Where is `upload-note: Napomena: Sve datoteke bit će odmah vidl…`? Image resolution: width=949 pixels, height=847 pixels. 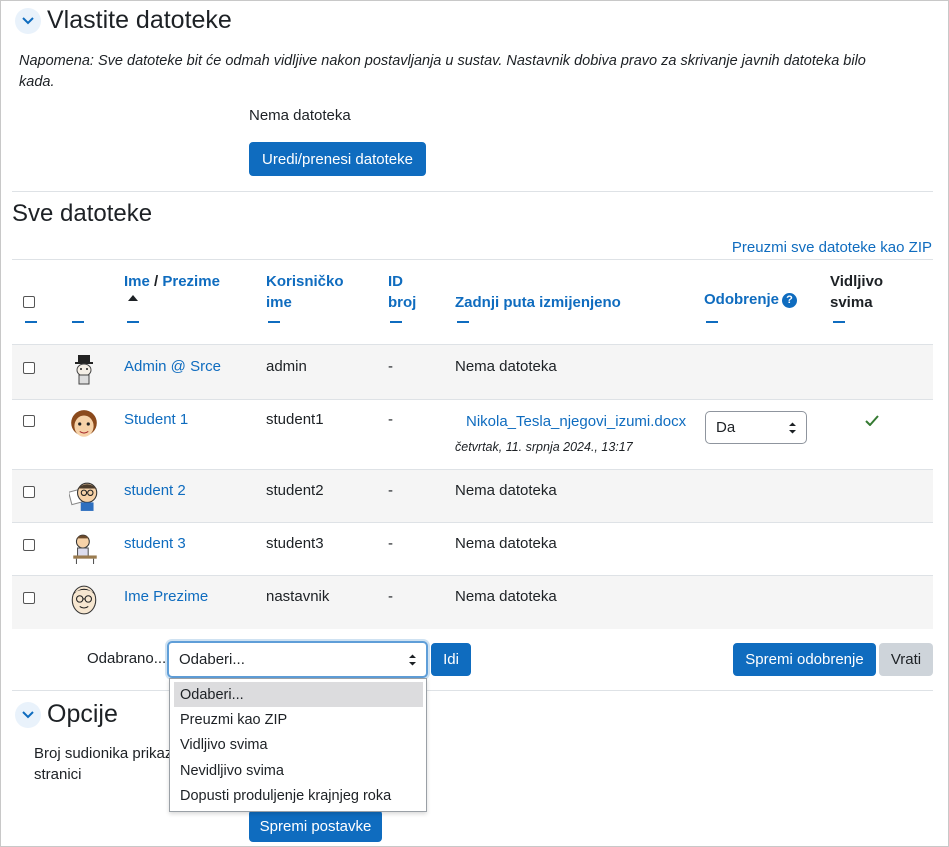 upload-note: Napomena: Sve datoteke bit će odmah vidl… is located at coordinates (442, 71).